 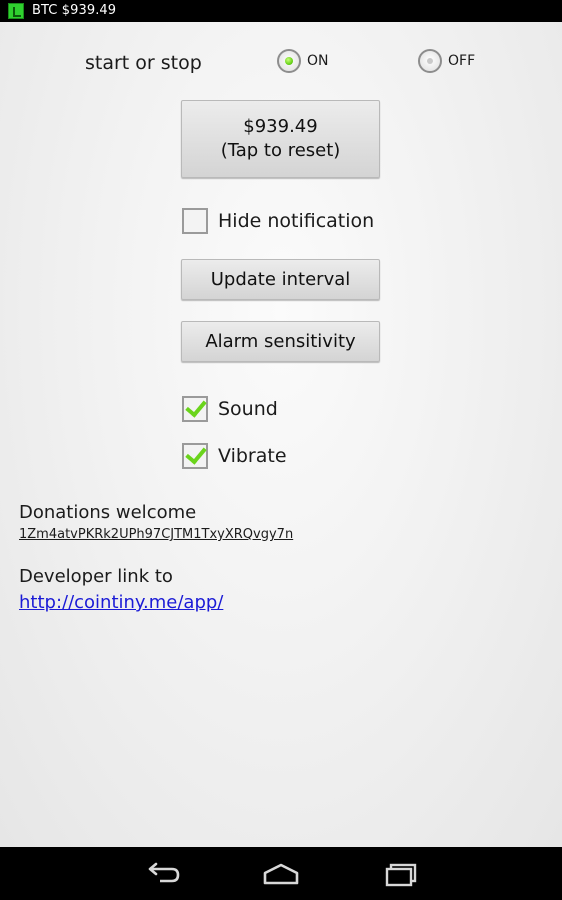 I want to click on alarm-sensitivity-button: Alarm sensitivity, so click(x=280, y=341).